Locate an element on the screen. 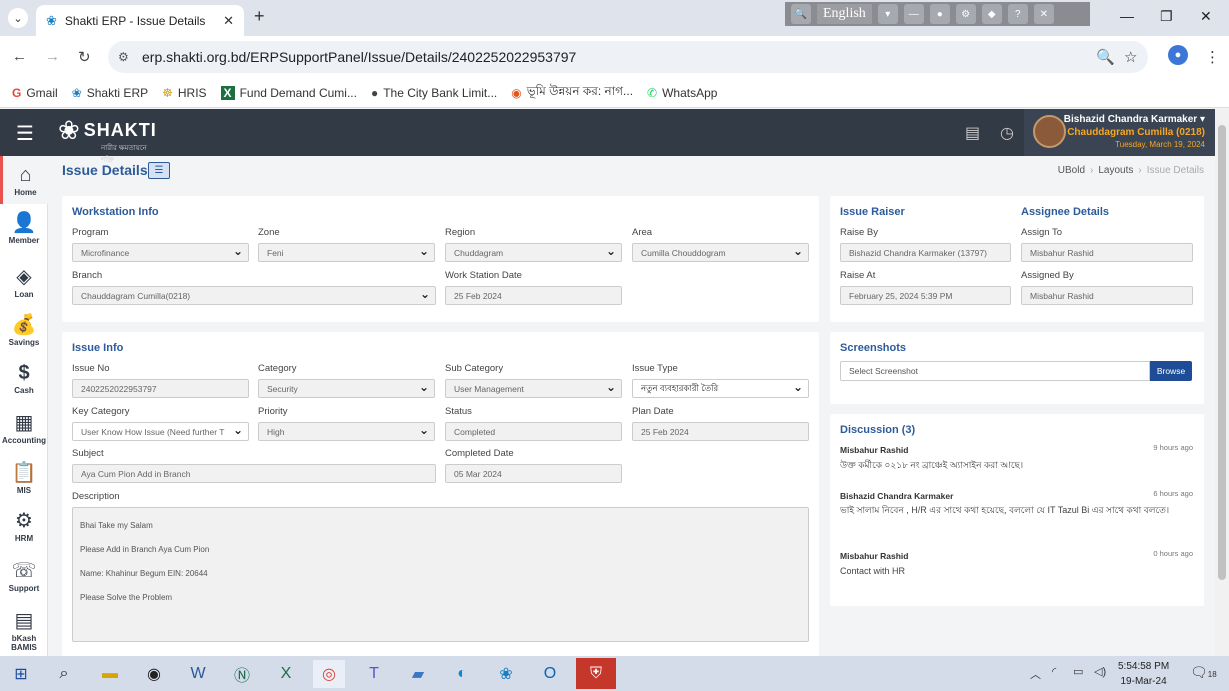 The height and width of the screenshot is (691, 1229). browse-button: Browse is located at coordinates (1171, 371).